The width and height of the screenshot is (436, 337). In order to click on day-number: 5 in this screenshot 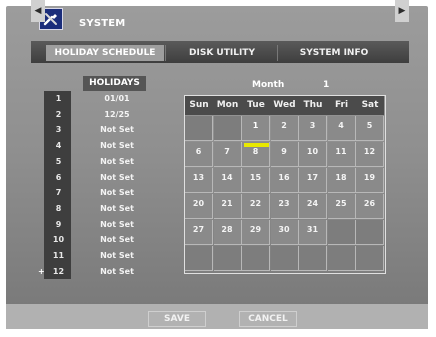, I will do `click(369, 125)`.